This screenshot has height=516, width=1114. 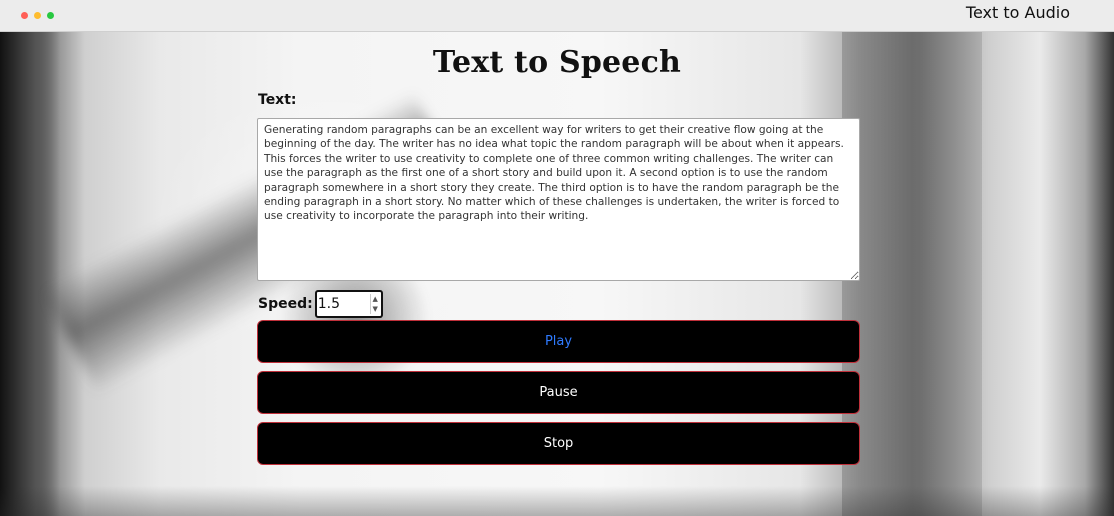 What do you see at coordinates (558, 341) in the screenshot?
I see `play-button: Play` at bounding box center [558, 341].